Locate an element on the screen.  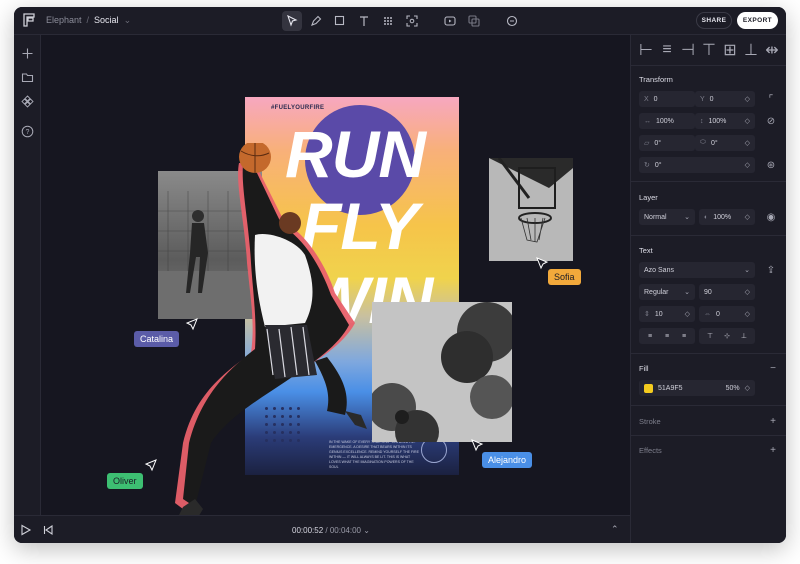
align-left-icon: ⊢ is located at coordinates (646, 50).